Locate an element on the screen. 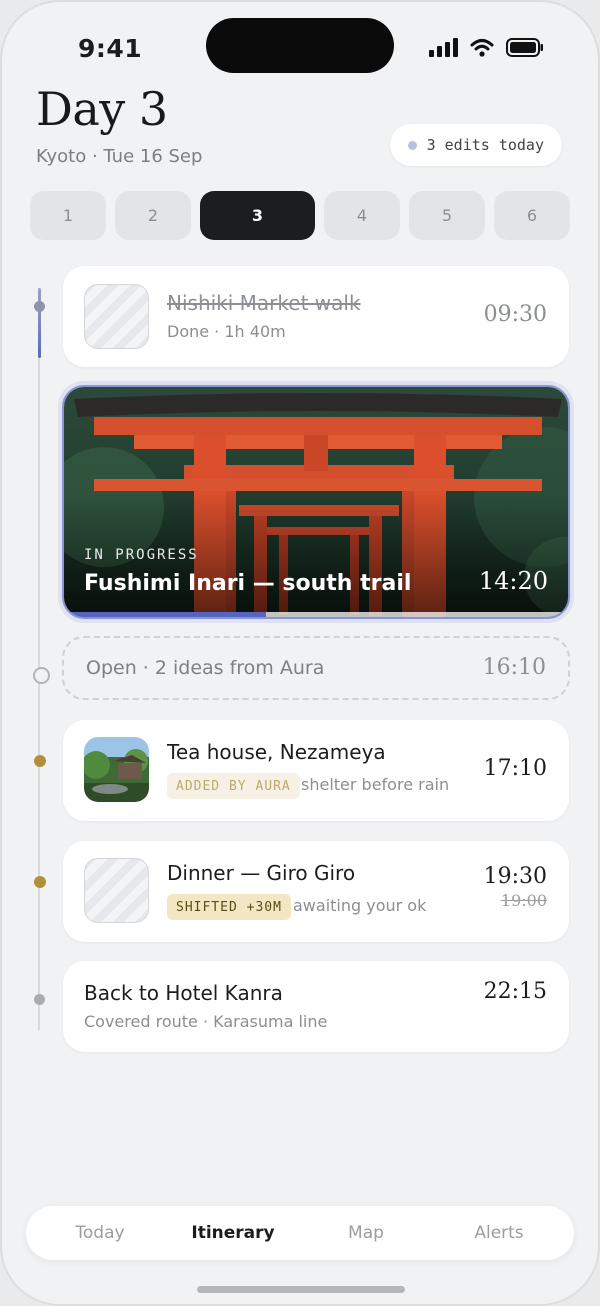  timeline-dot-open is located at coordinates (41, 675).